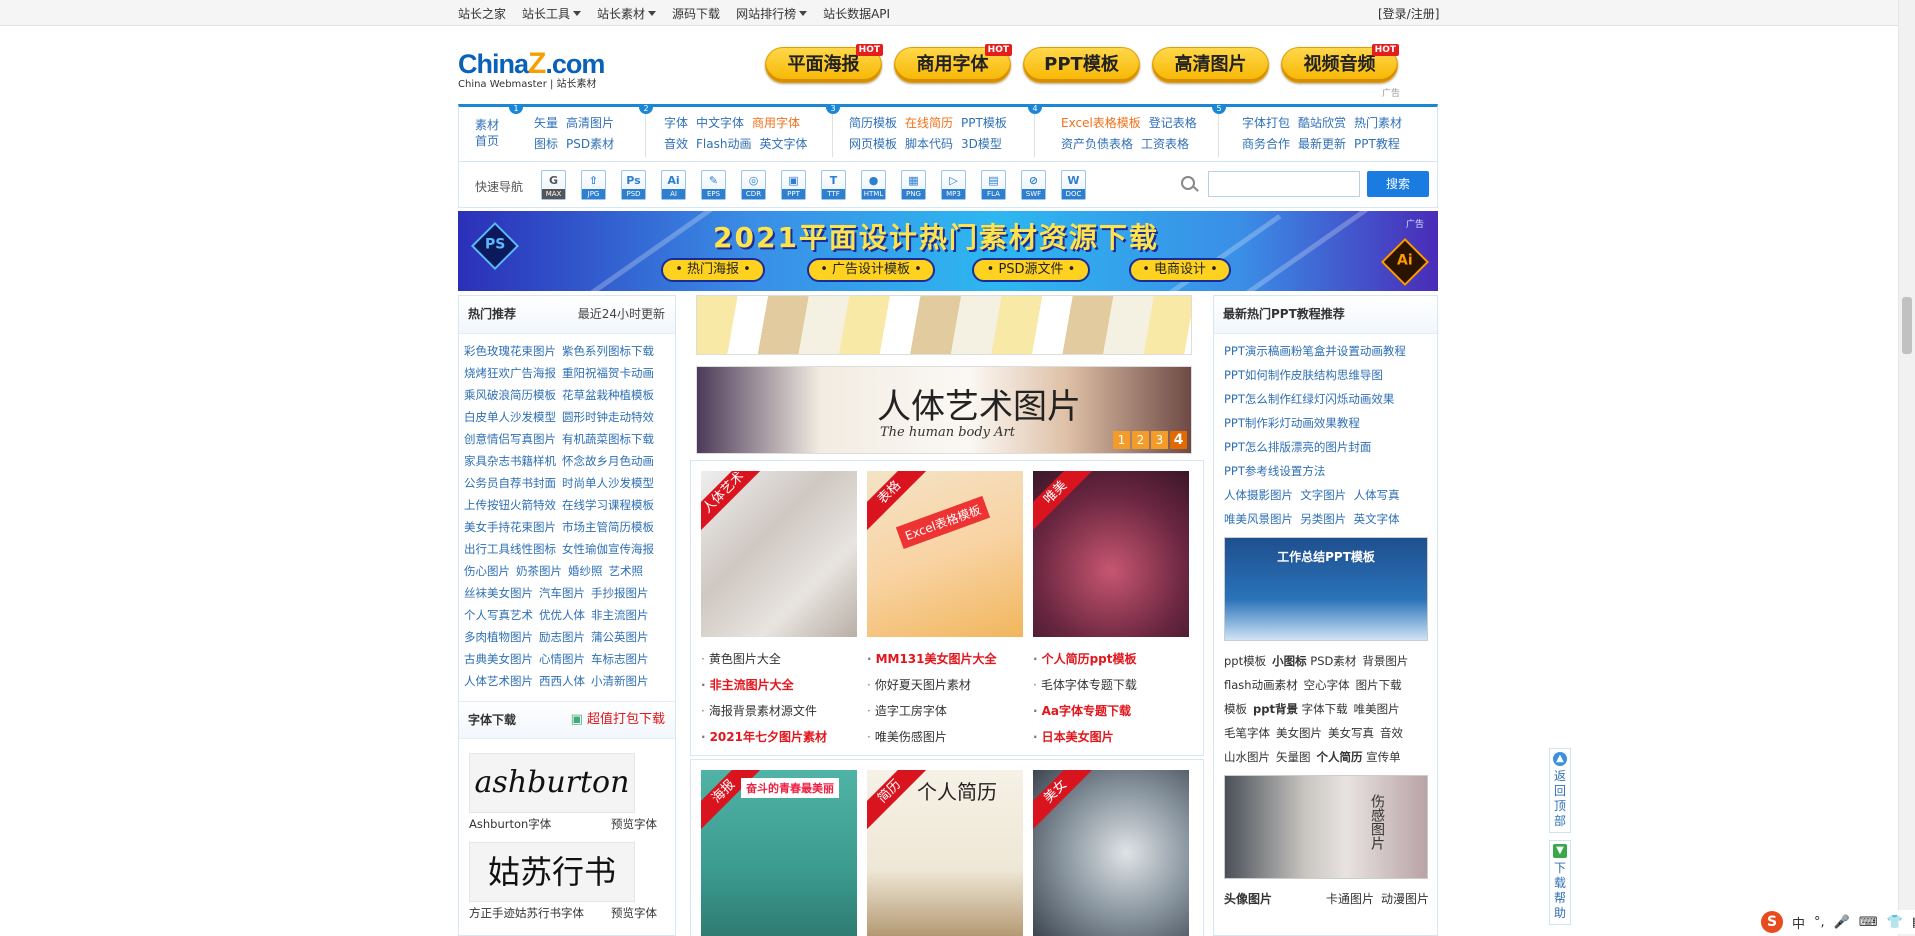 Image resolution: width=1915 pixels, height=936 pixels. What do you see at coordinates (593, 185) in the screenshot?
I see `jpg-file-icon: ⇧ JPG` at bounding box center [593, 185].